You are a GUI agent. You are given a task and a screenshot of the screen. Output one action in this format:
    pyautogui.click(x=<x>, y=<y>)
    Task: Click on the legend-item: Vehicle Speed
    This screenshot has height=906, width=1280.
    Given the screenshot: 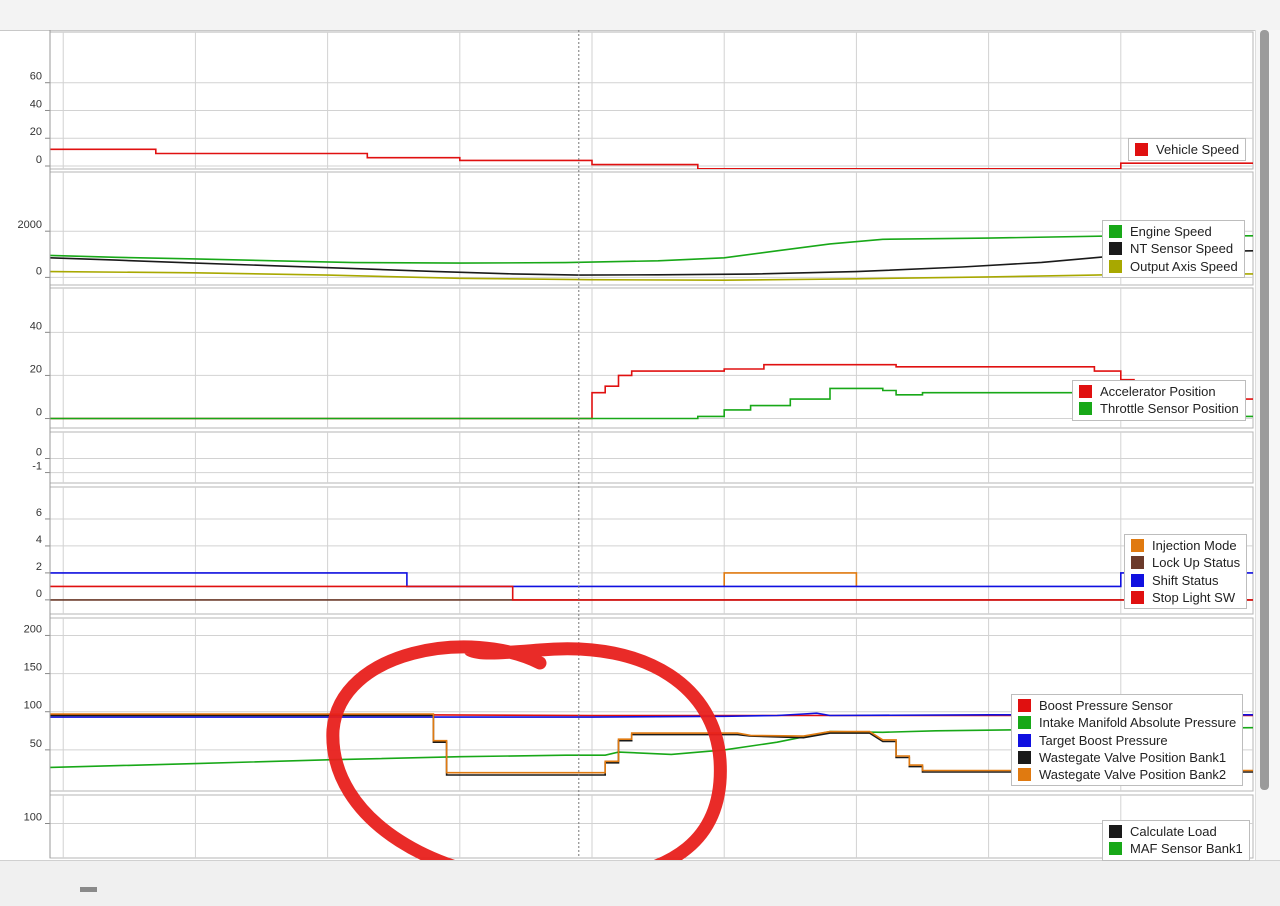 What is the action you would take?
    pyautogui.click(x=1187, y=149)
    